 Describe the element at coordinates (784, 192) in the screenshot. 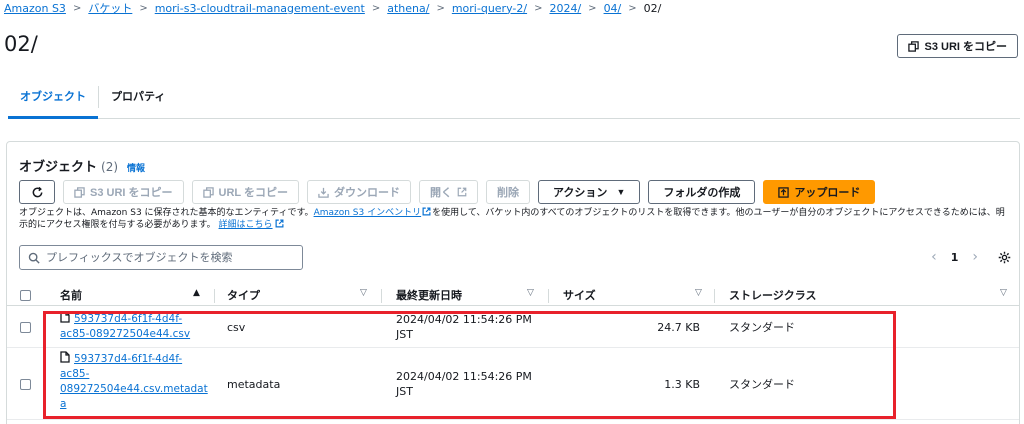

I see `upload-icon` at that location.